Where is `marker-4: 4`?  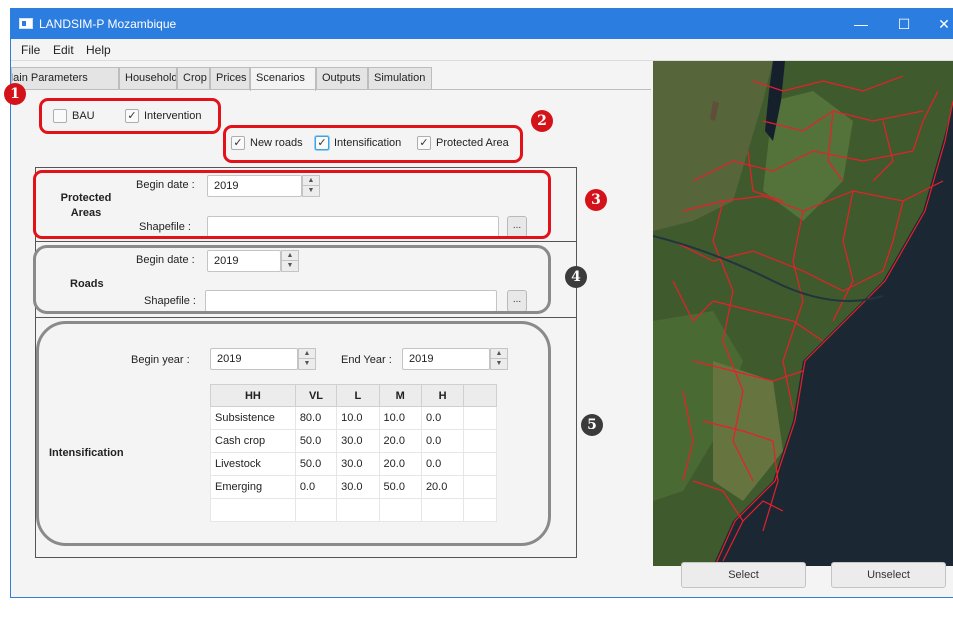 marker-4: 4 is located at coordinates (576, 277).